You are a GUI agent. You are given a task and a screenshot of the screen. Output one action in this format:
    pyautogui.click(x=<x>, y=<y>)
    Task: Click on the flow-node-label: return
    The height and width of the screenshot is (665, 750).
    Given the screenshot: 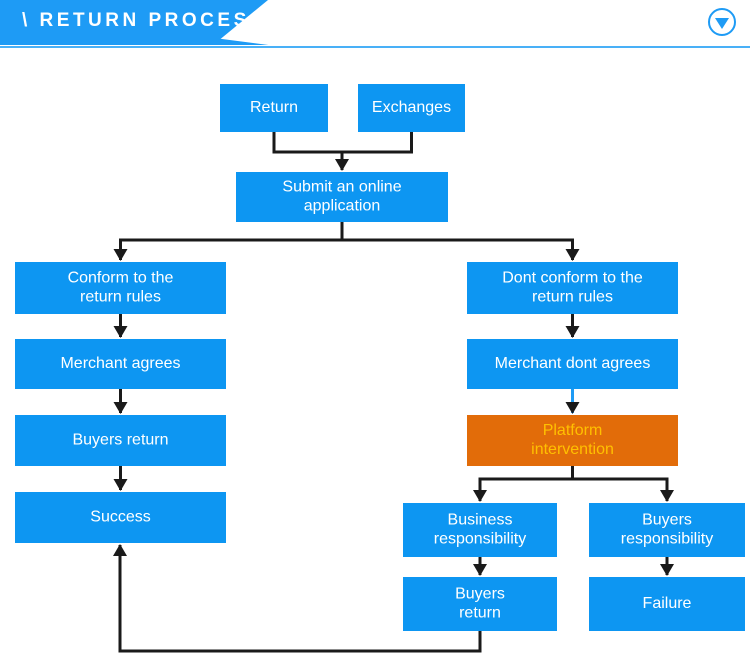 What is the action you would take?
    pyautogui.click(x=480, y=613)
    